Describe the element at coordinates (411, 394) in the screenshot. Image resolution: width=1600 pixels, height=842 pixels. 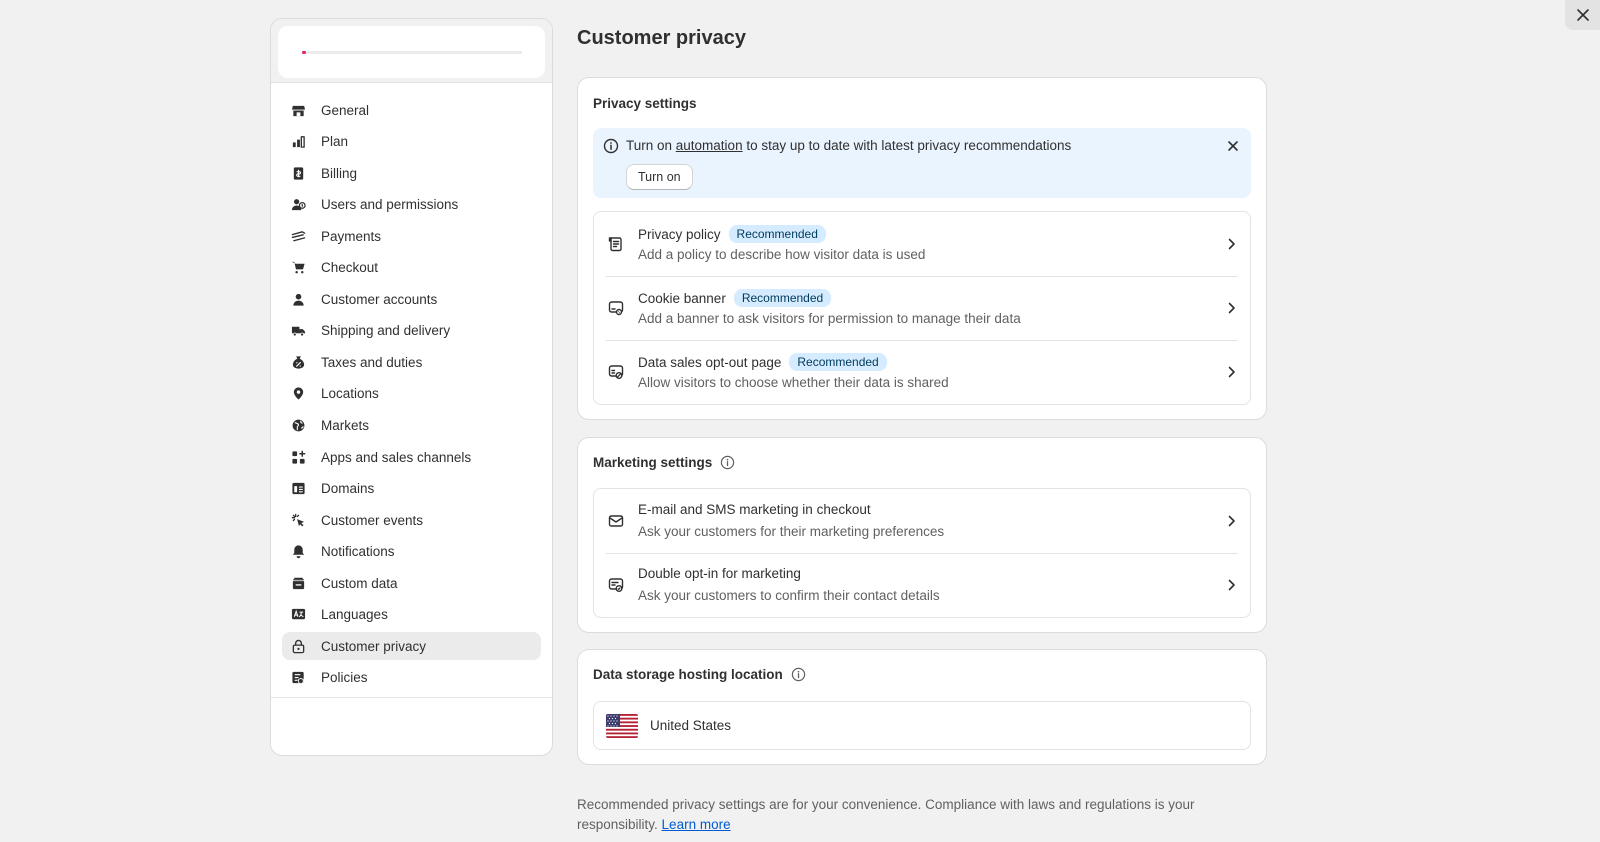
I see `sidebar-item-locations: Locations` at that location.